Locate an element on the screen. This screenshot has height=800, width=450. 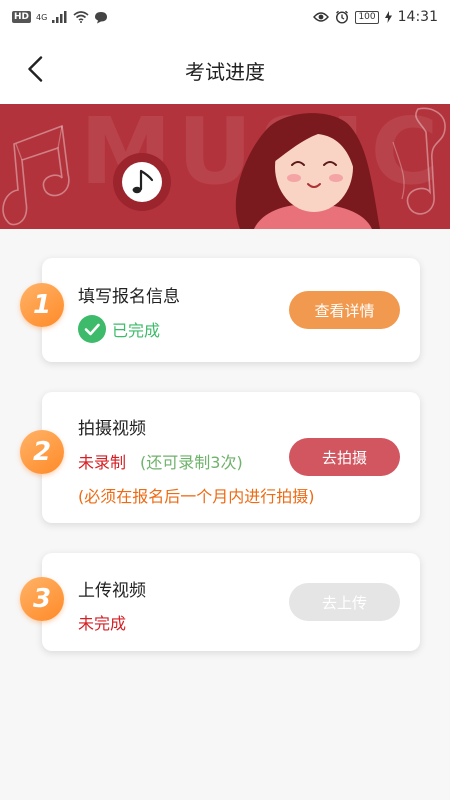
signal-icon is located at coordinates (59, 17).